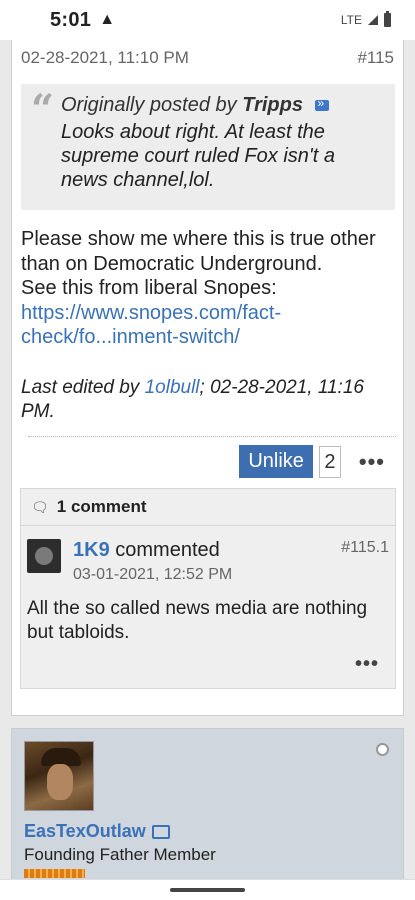 This screenshot has width=415, height=900. What do you see at coordinates (375, 58) in the screenshot?
I see `post-number-link: #115` at bounding box center [375, 58].